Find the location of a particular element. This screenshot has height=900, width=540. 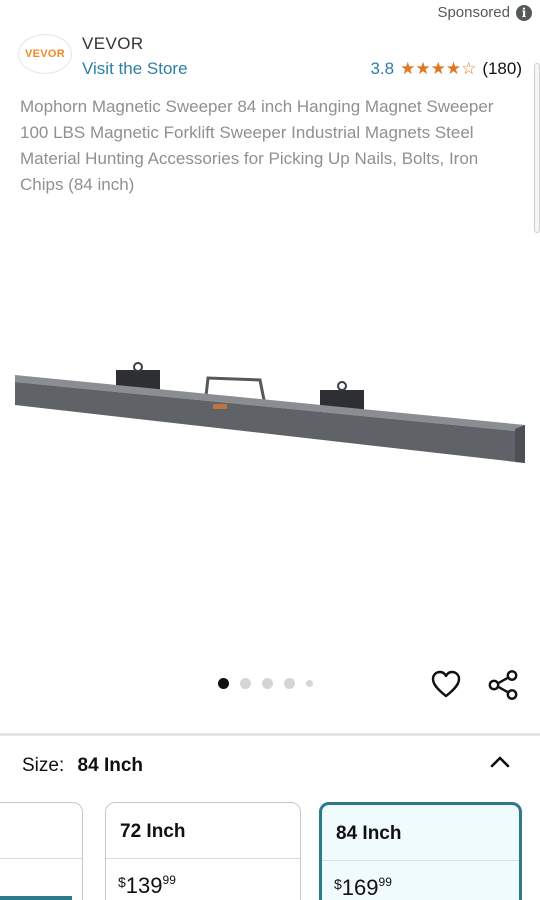

scrollbar is located at coordinates (537, 148).